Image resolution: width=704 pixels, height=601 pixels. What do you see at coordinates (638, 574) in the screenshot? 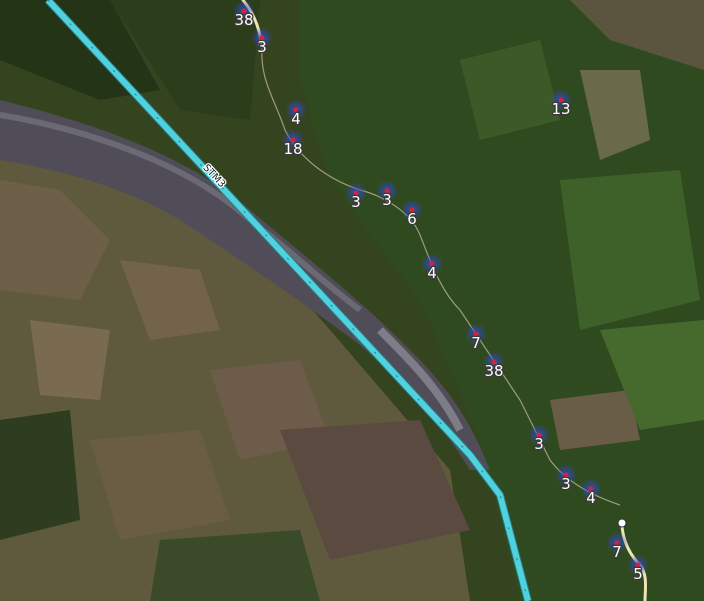
I see `cluster-count-label: 5` at bounding box center [638, 574].